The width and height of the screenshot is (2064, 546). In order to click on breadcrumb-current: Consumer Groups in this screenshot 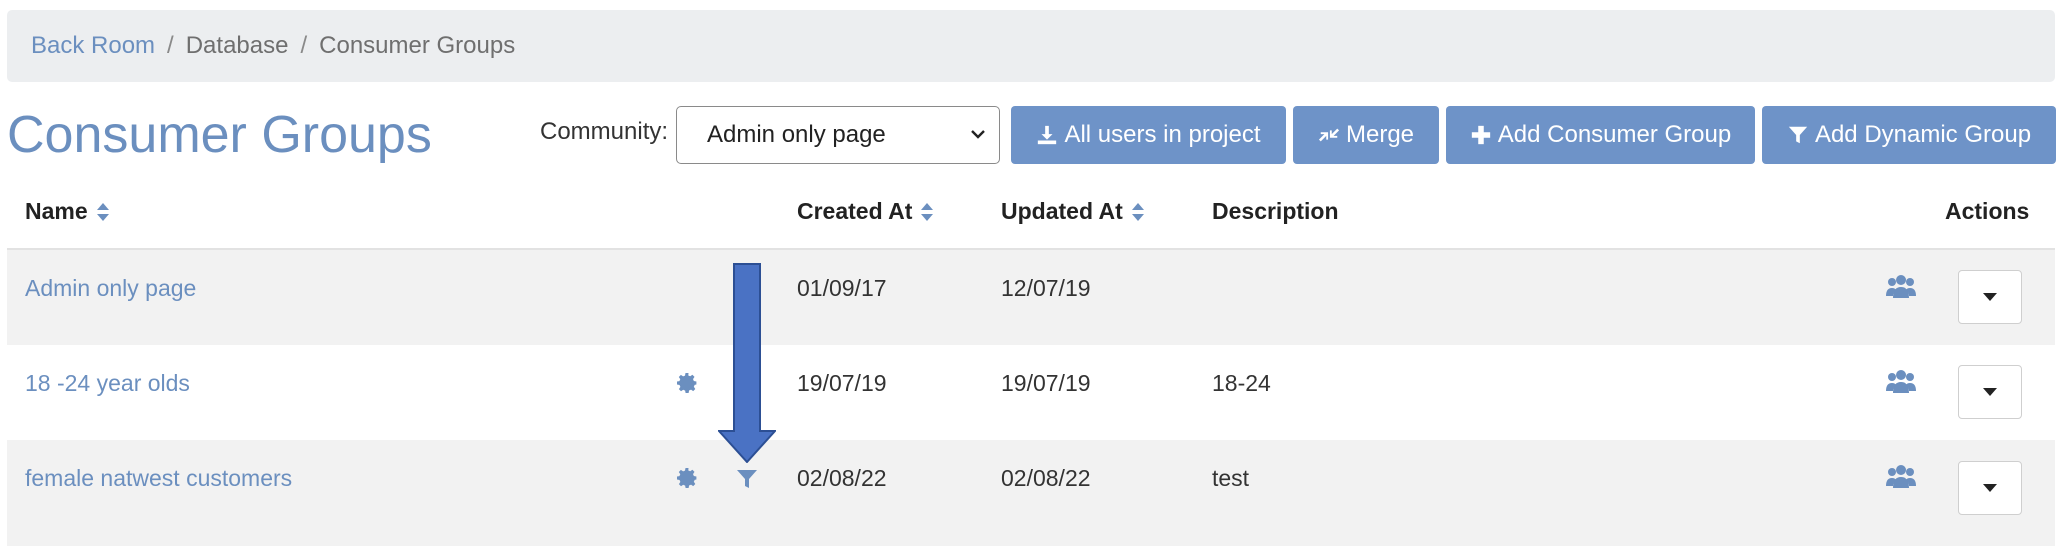, I will do `click(417, 45)`.